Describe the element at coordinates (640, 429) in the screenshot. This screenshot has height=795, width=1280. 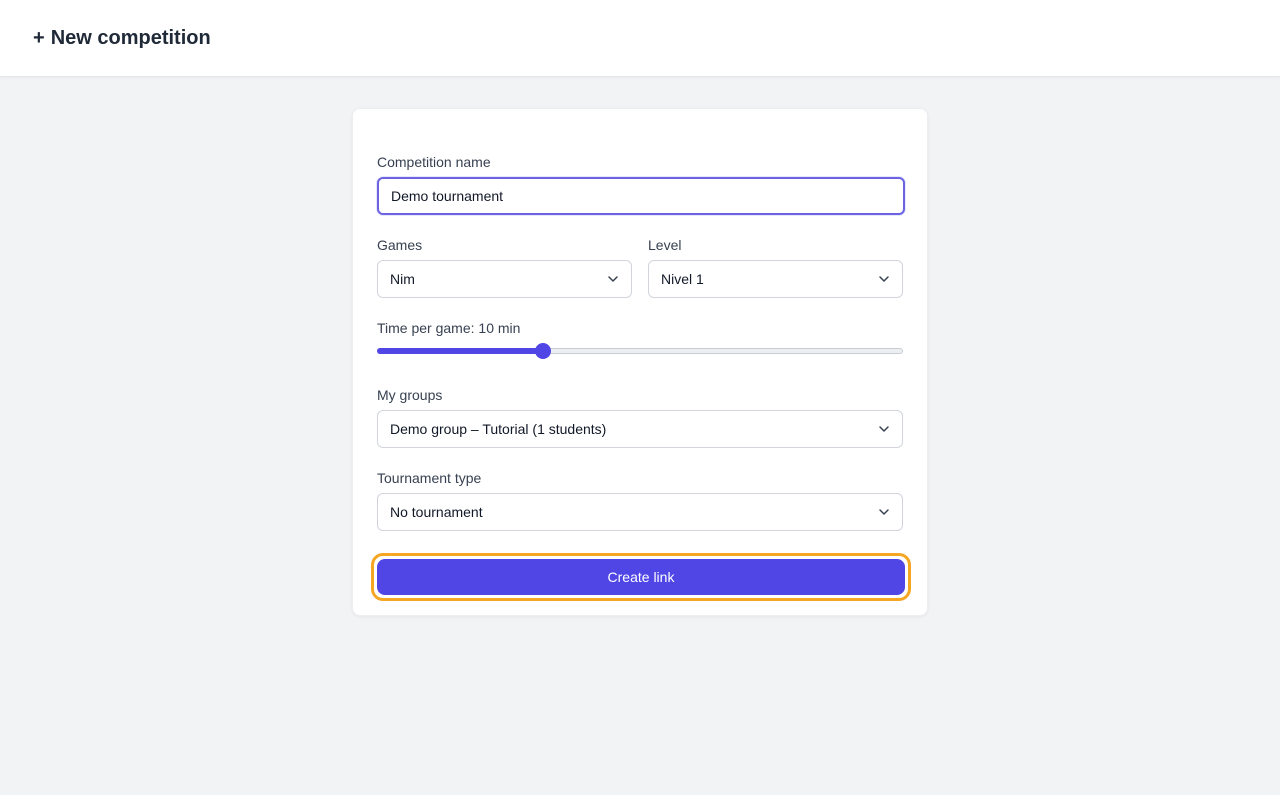
I see `my-groups-select: Demo group – Tutorial (1 students)` at that location.